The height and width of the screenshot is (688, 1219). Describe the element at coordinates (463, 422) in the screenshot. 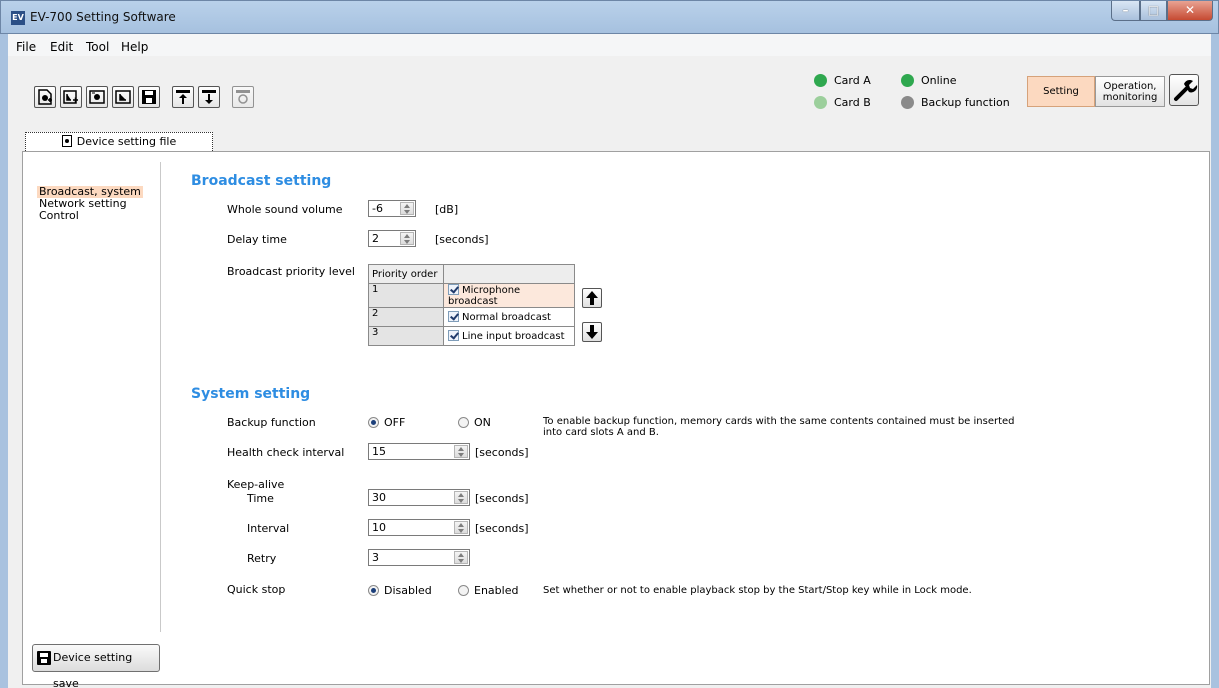

I see `backup-on-radio` at that location.